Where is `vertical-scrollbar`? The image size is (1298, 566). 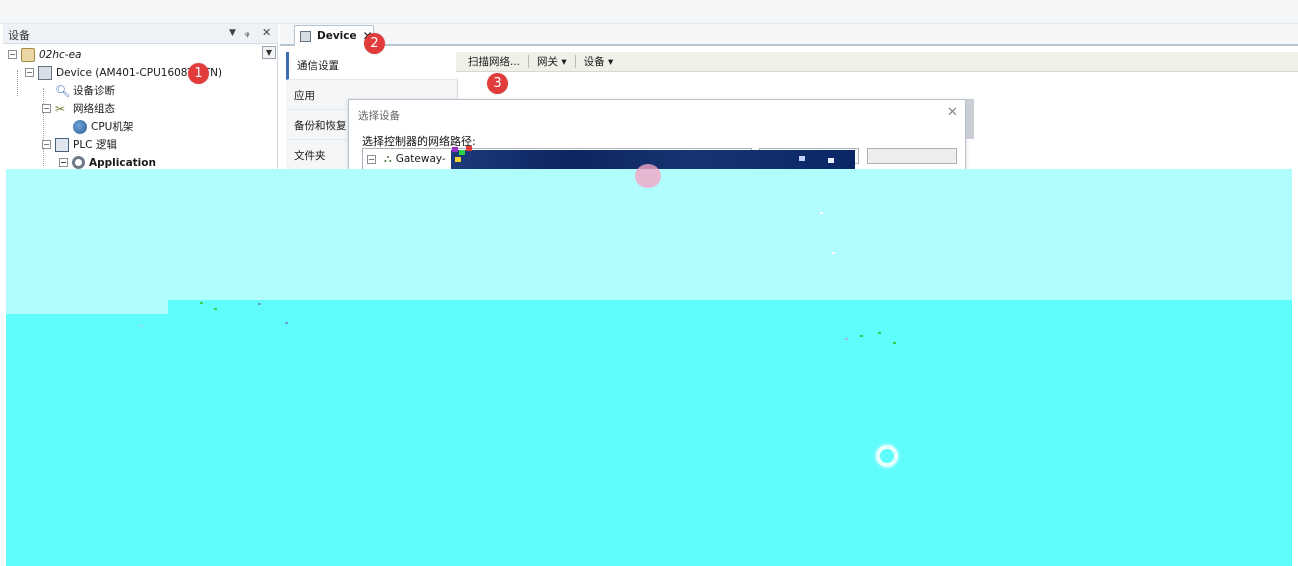
vertical-scrollbar is located at coordinates (970, 119).